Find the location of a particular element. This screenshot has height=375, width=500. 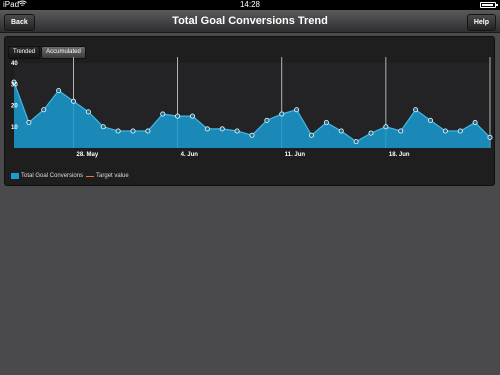

help-button: Help is located at coordinates (481, 22).